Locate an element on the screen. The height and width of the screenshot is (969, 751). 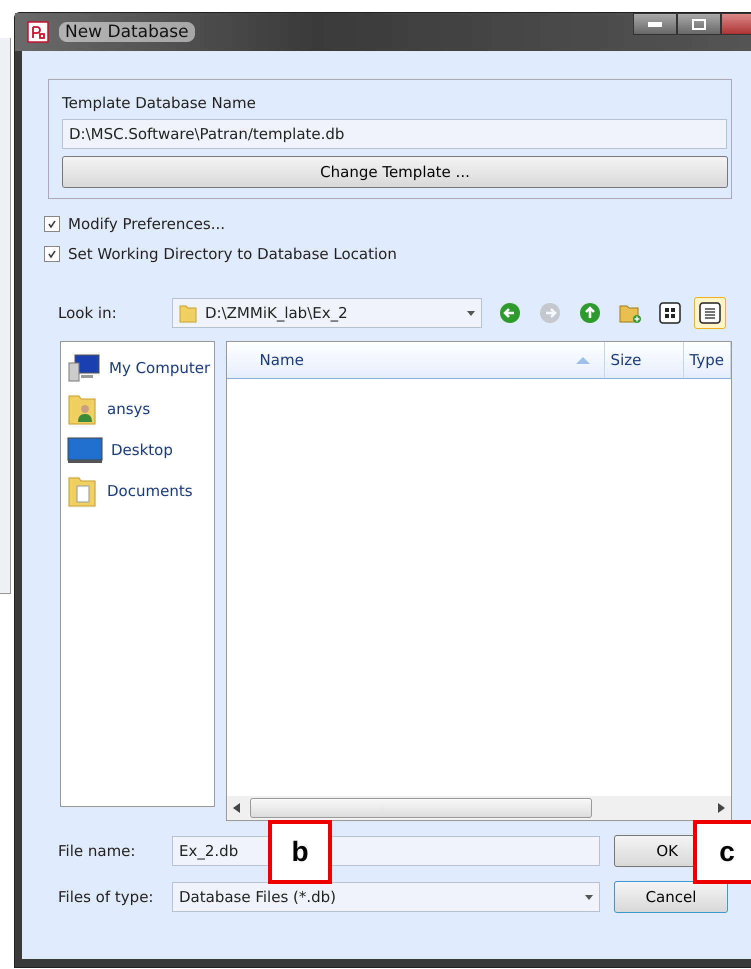
annotation-label: b is located at coordinates (300, 852).